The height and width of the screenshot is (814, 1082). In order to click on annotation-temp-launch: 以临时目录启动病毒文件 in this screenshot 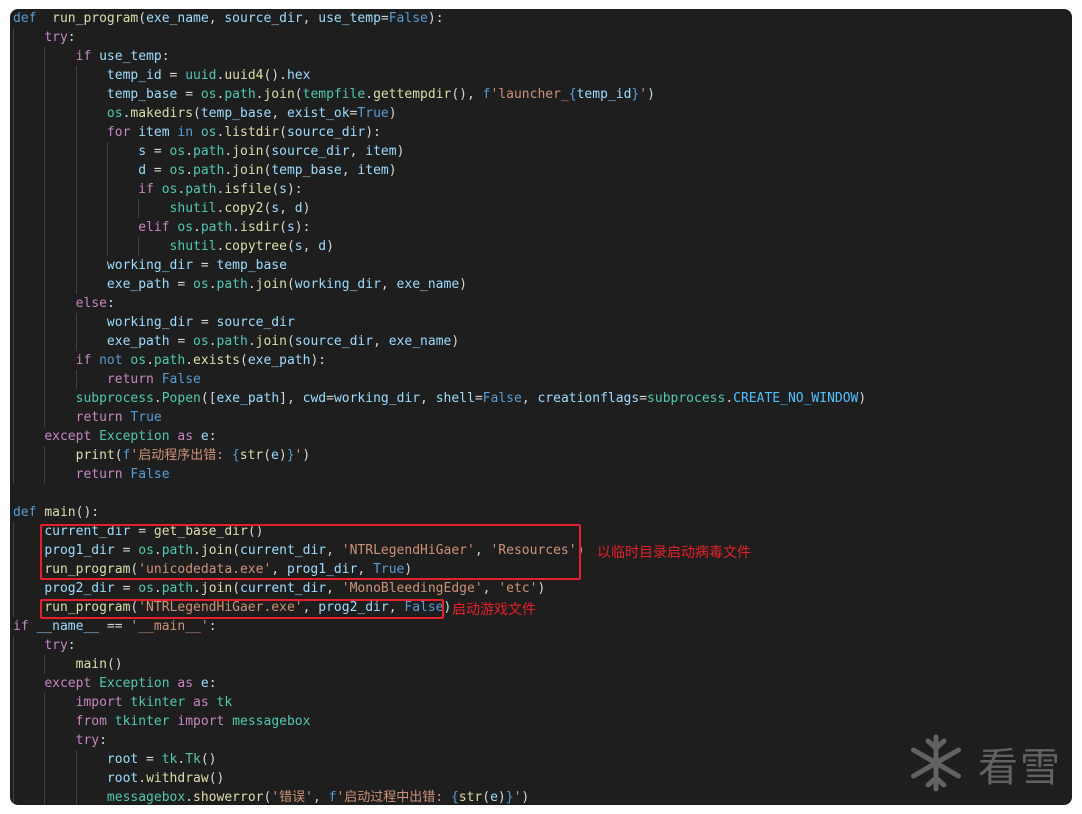, I will do `click(674, 553)`.